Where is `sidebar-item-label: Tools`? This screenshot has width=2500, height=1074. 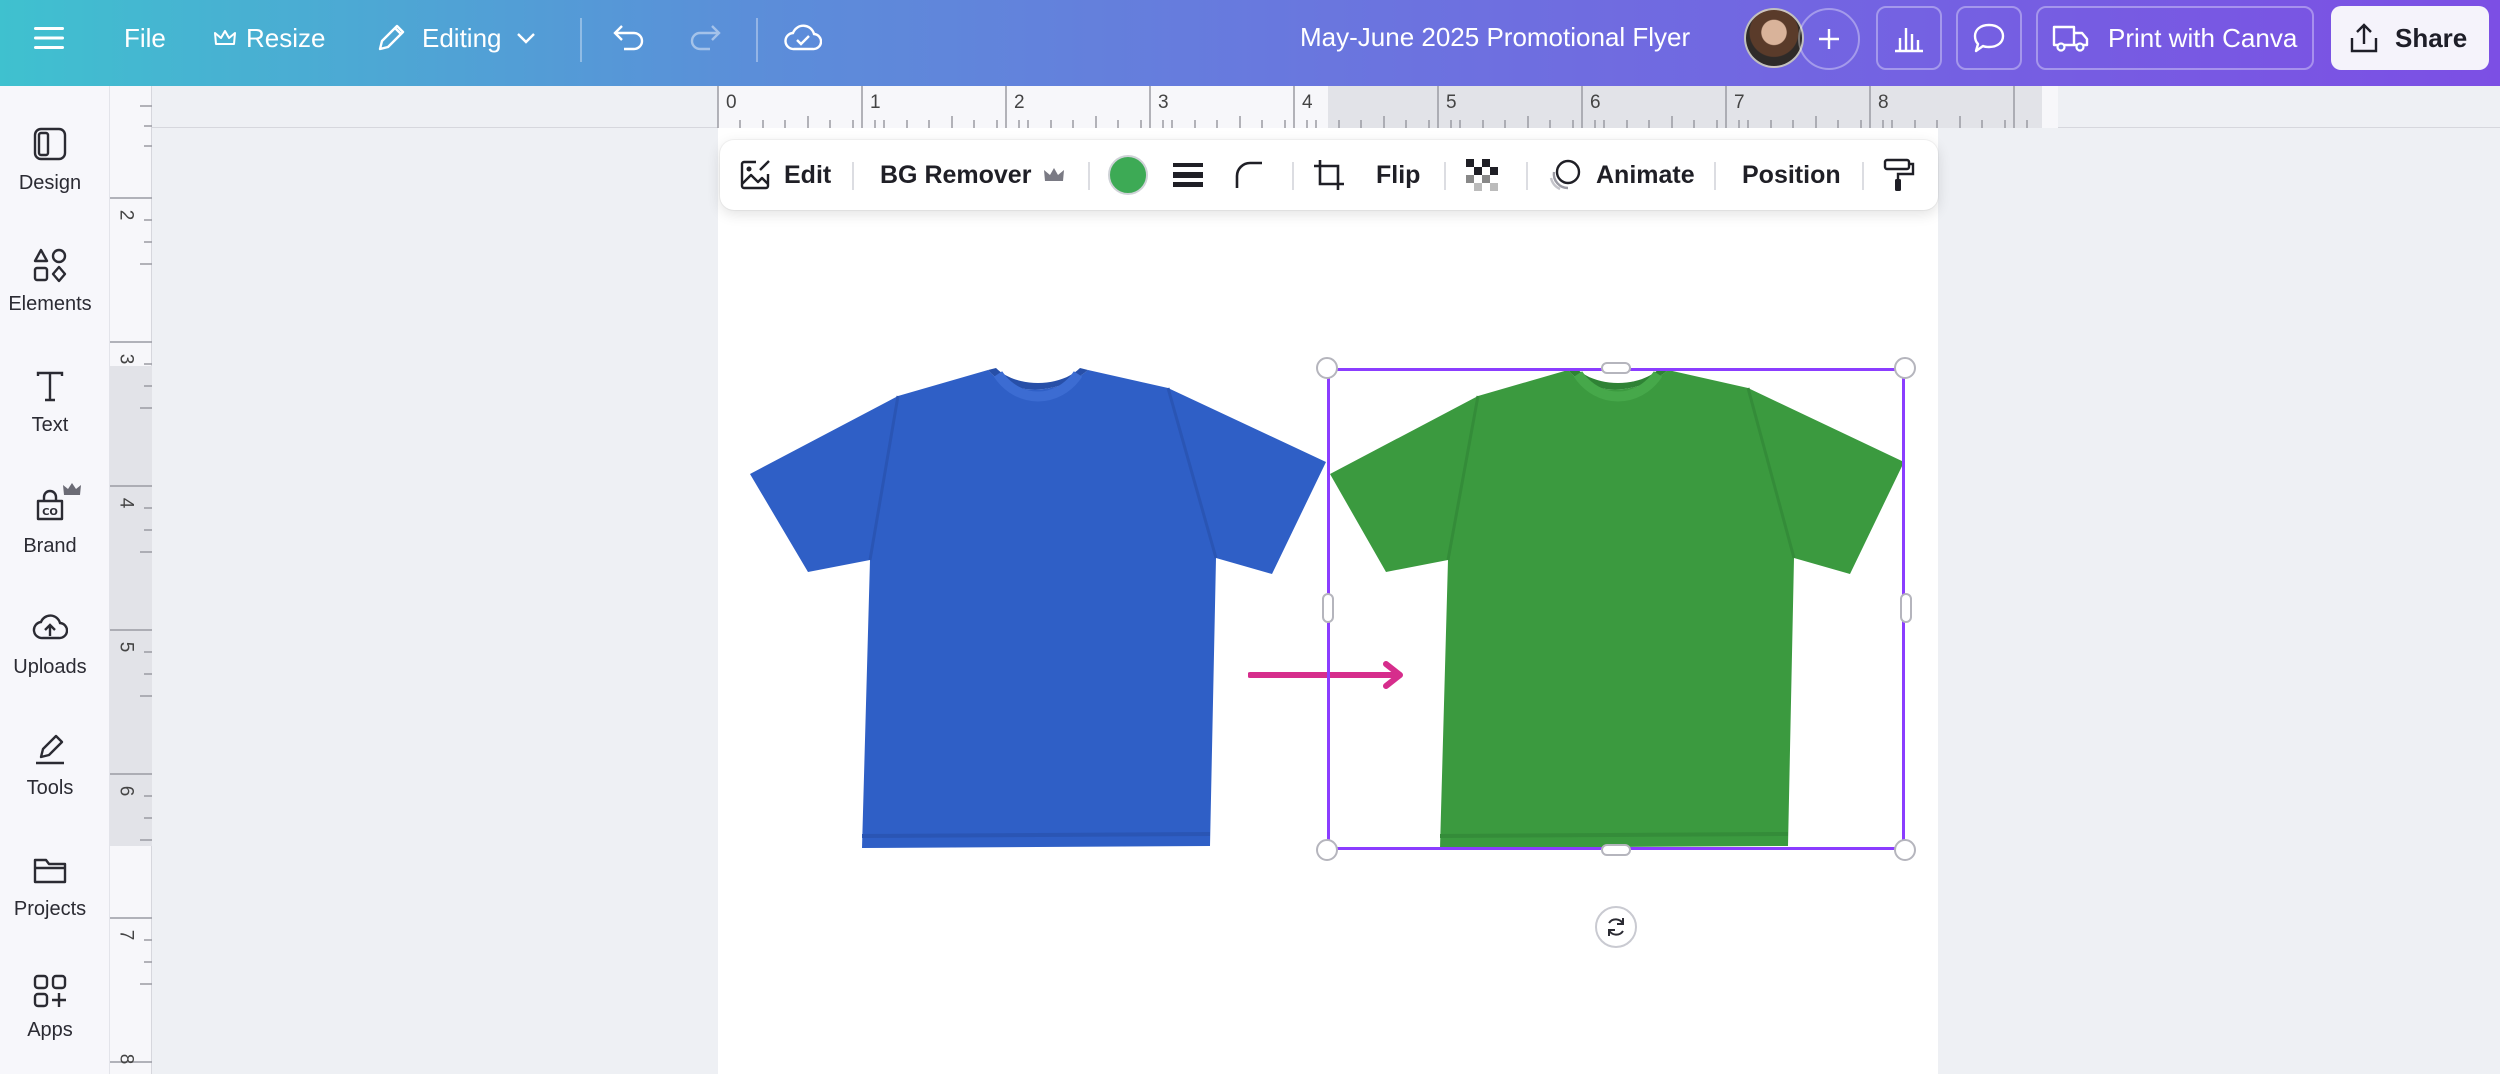 sidebar-item-label: Tools is located at coordinates (50, 788).